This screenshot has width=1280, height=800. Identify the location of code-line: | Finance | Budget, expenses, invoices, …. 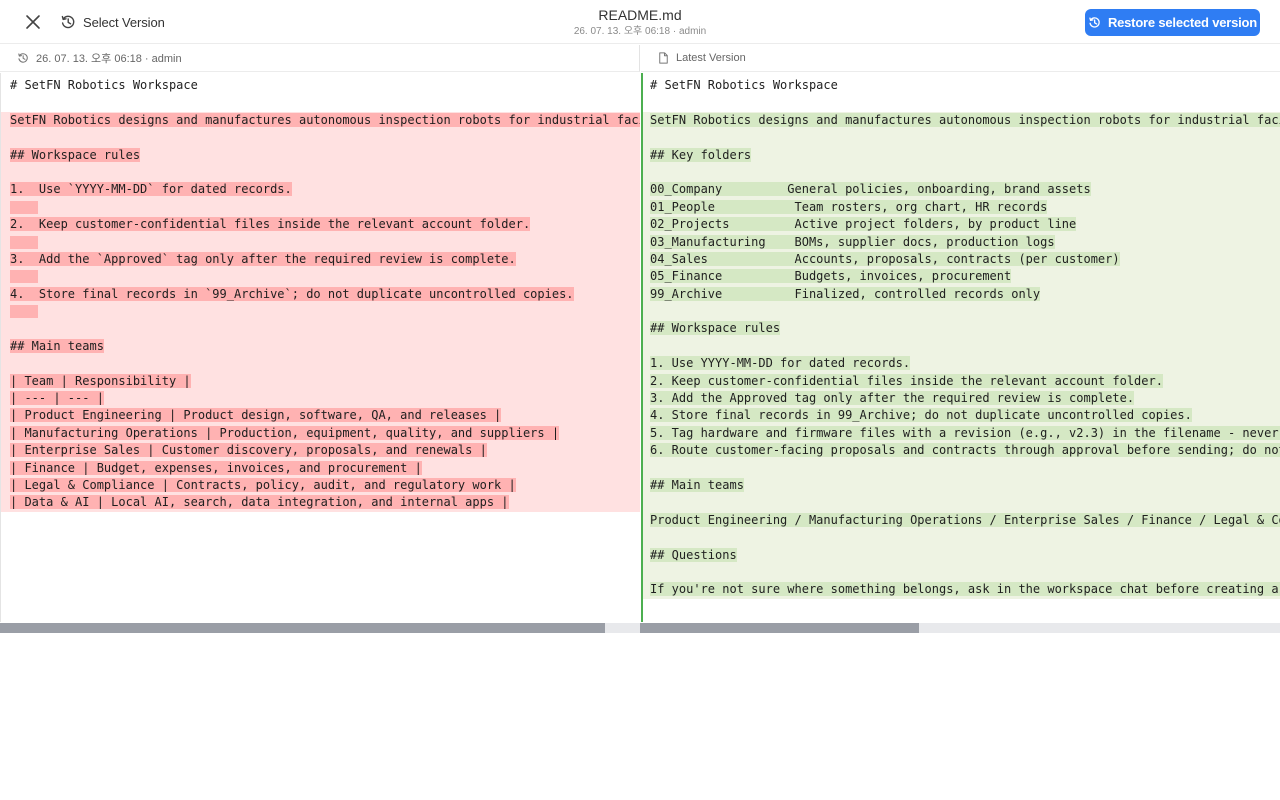
(320, 468).